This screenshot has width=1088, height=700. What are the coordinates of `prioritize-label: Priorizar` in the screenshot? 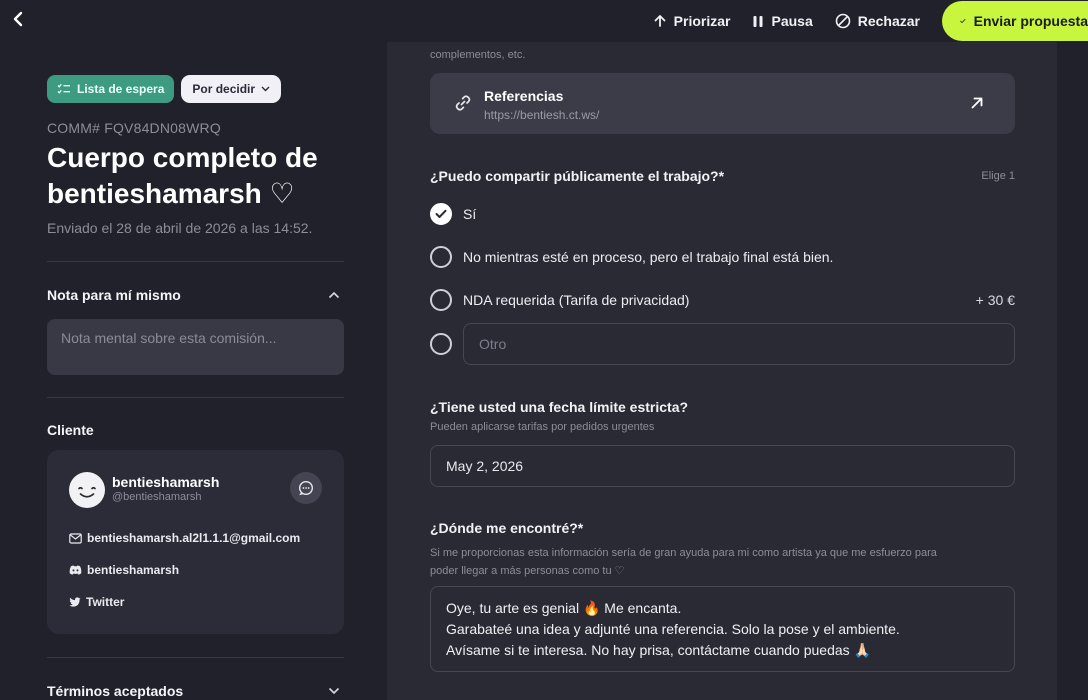 It's located at (702, 21).